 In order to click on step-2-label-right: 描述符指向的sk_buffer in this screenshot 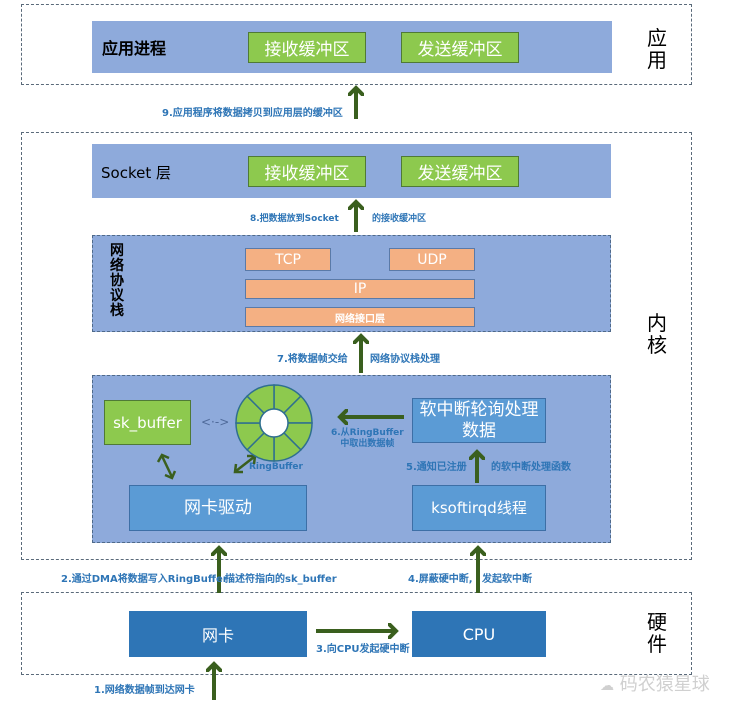, I will do `click(281, 579)`.